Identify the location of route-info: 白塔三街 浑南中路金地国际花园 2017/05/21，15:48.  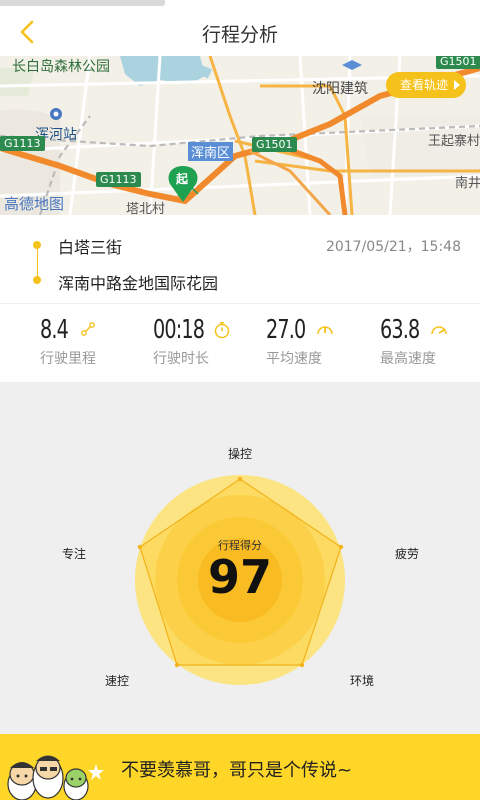
(240, 261).